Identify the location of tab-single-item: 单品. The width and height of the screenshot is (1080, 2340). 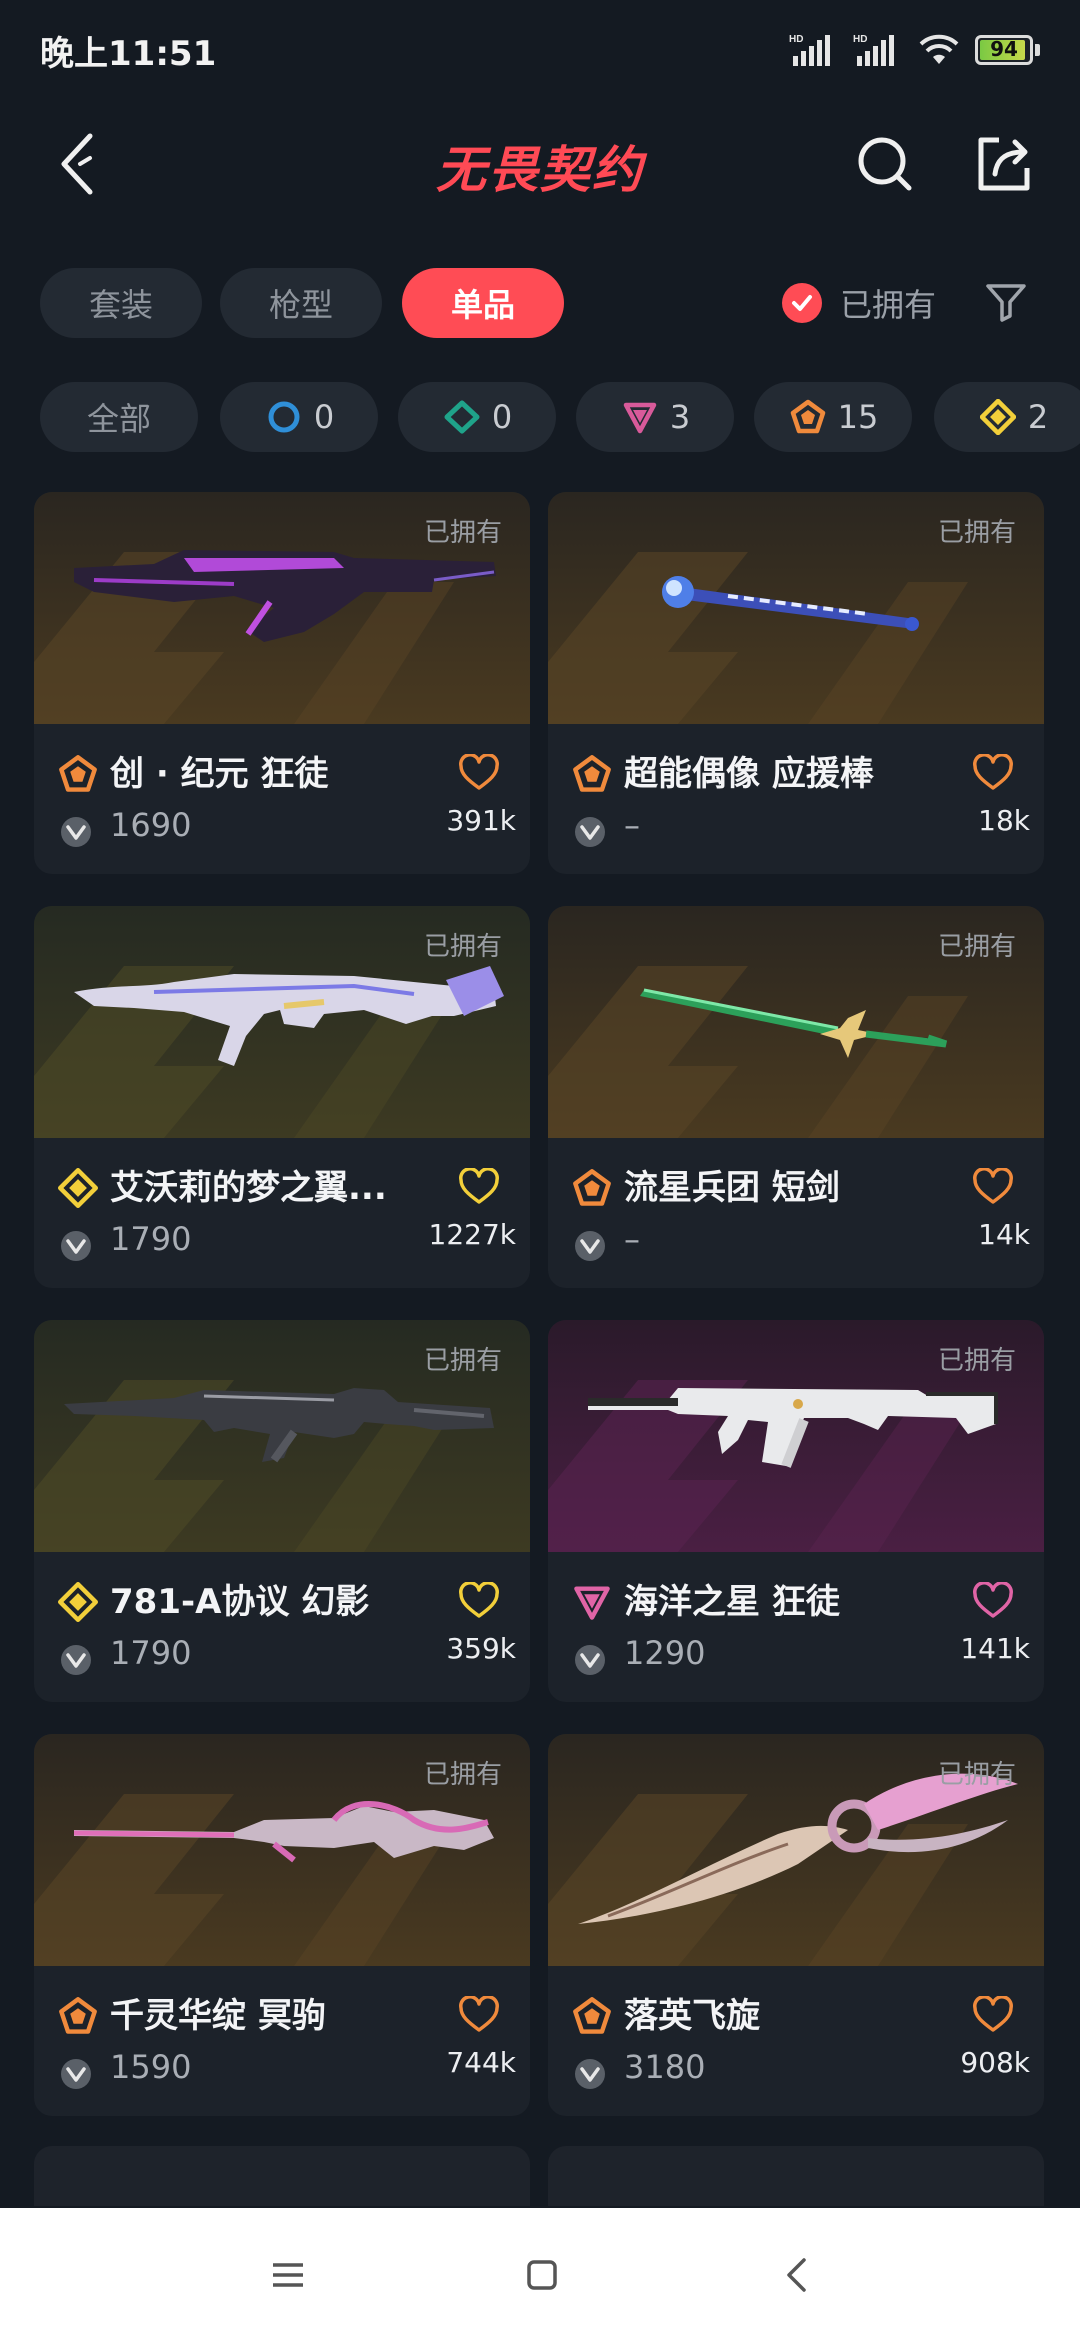
(483, 303).